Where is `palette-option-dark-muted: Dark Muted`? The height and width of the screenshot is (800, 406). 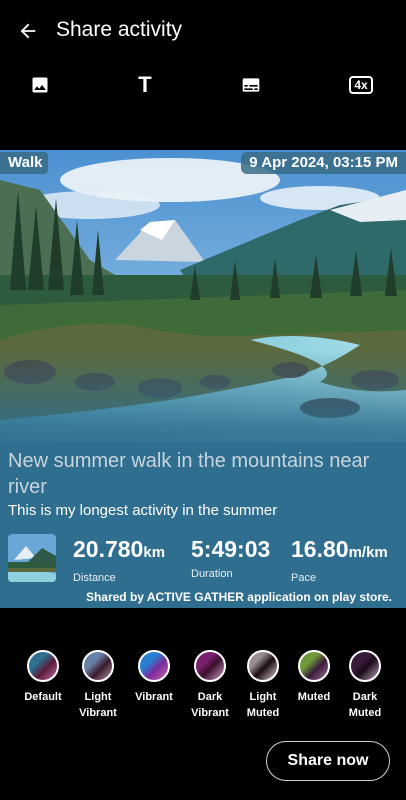 palette-option-dark-muted: Dark Muted is located at coordinates (365, 685).